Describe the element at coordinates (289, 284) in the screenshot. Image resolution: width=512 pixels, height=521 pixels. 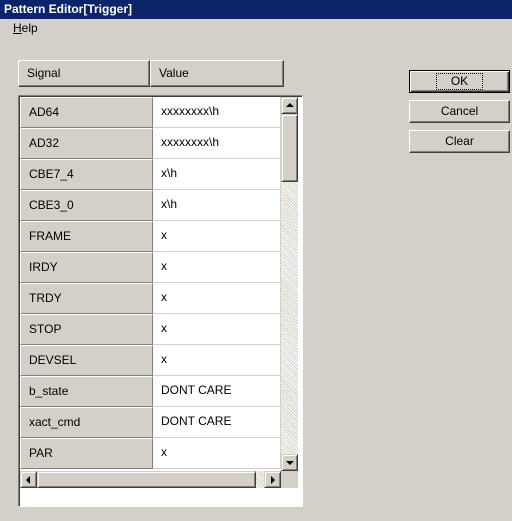
I see `vertical-scrollbar` at that location.